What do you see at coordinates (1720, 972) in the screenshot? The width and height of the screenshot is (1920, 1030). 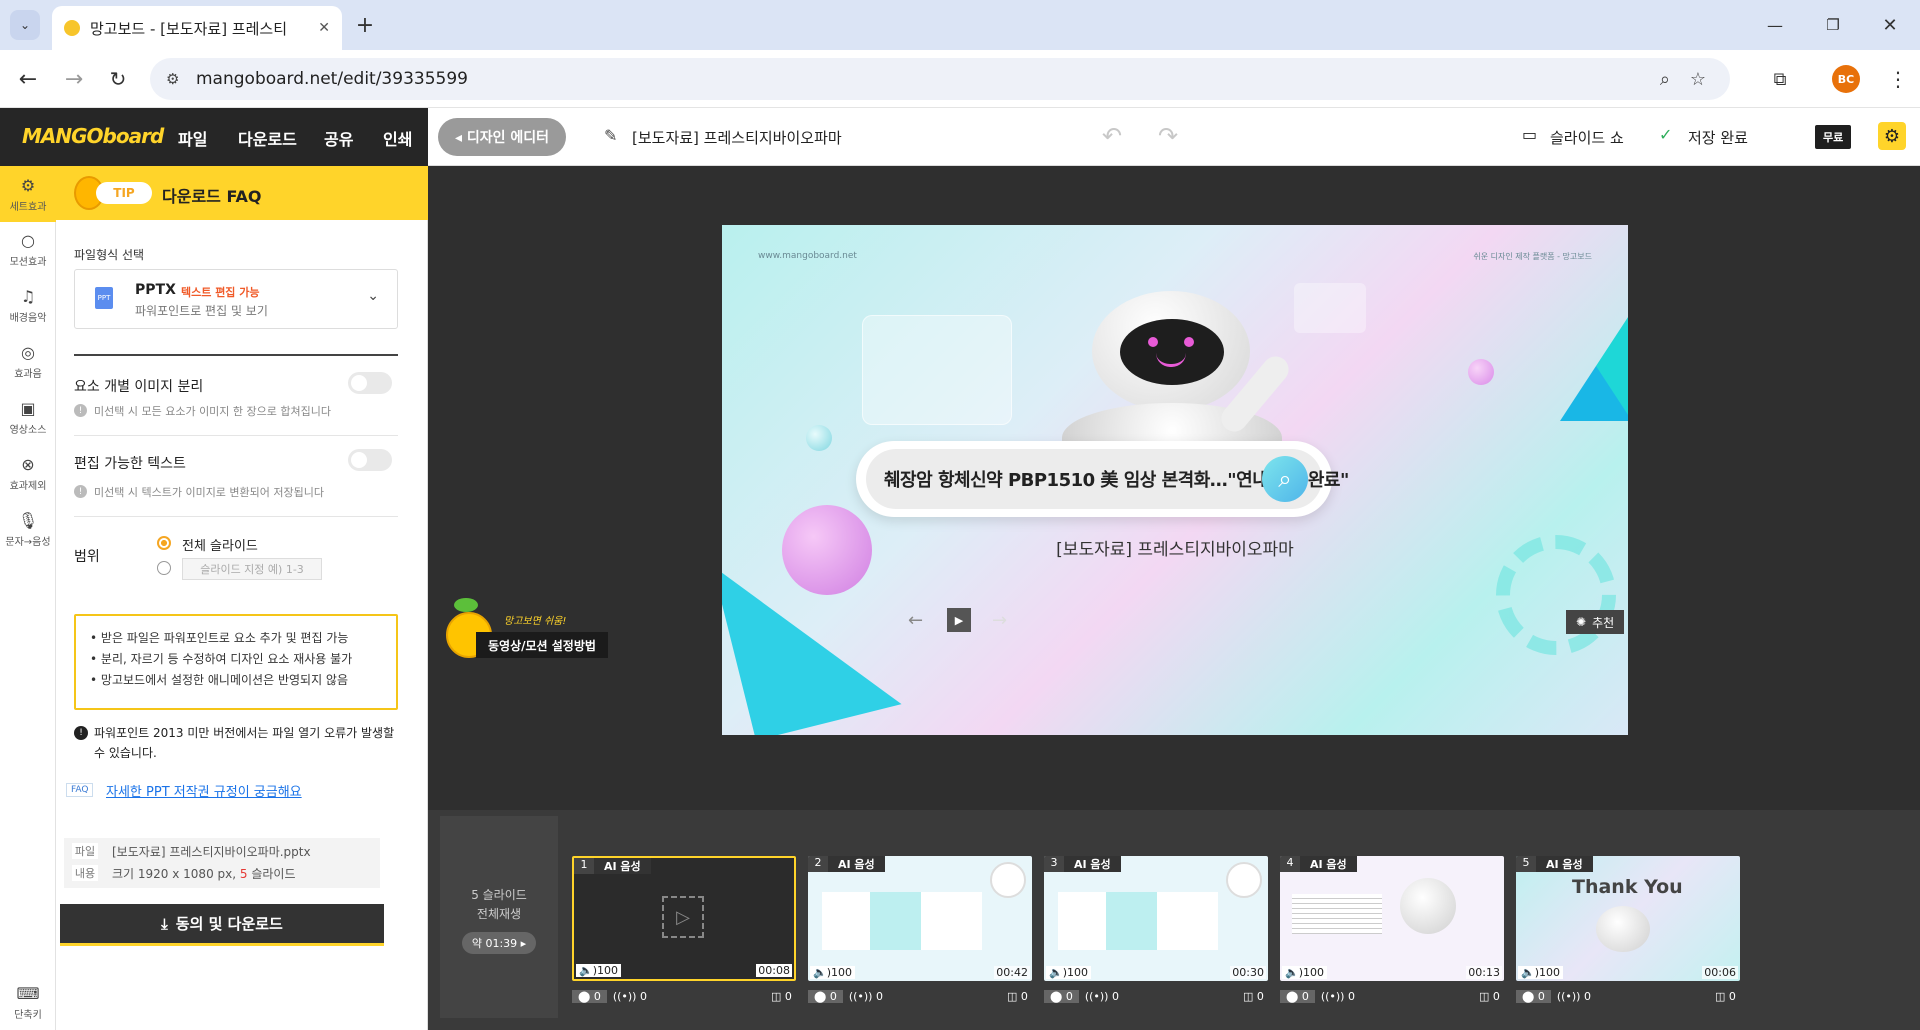 I see `thumb-duration: 00:06` at bounding box center [1720, 972].